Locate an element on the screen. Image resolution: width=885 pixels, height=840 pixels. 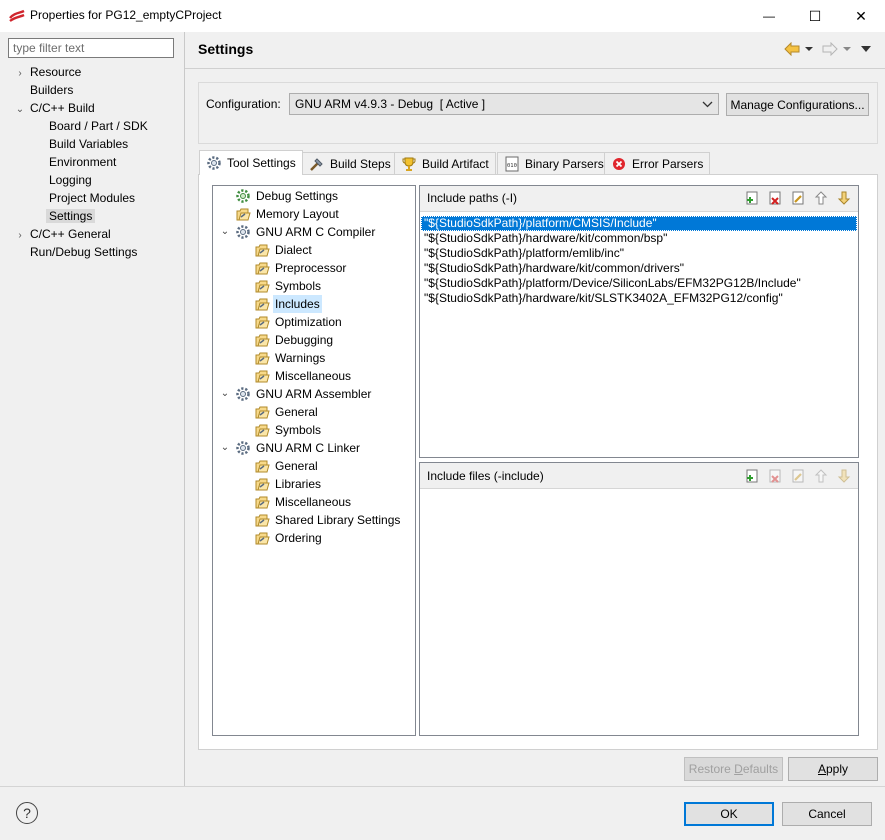
nav-item-resource: › Resource is located at coordinates (97, 72).